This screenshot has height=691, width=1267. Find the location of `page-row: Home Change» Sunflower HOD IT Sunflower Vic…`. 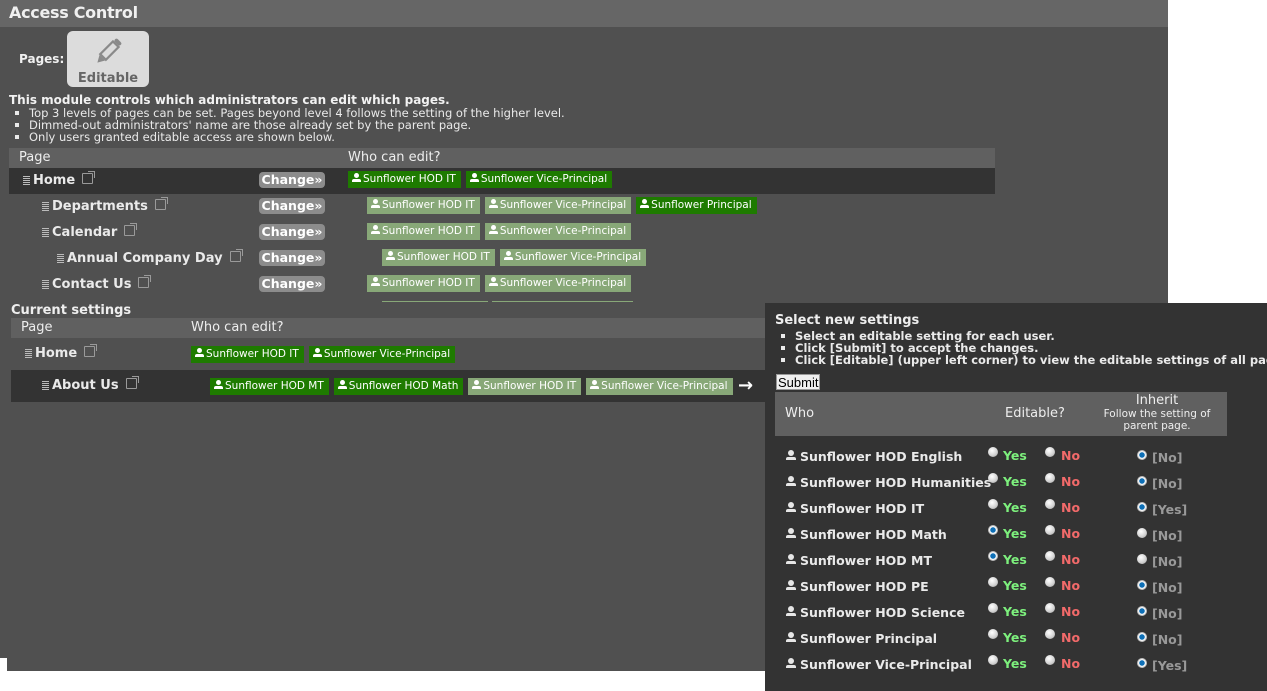

page-row: Home Change» Sunflower HOD IT Sunflower Vic… is located at coordinates (502, 181).